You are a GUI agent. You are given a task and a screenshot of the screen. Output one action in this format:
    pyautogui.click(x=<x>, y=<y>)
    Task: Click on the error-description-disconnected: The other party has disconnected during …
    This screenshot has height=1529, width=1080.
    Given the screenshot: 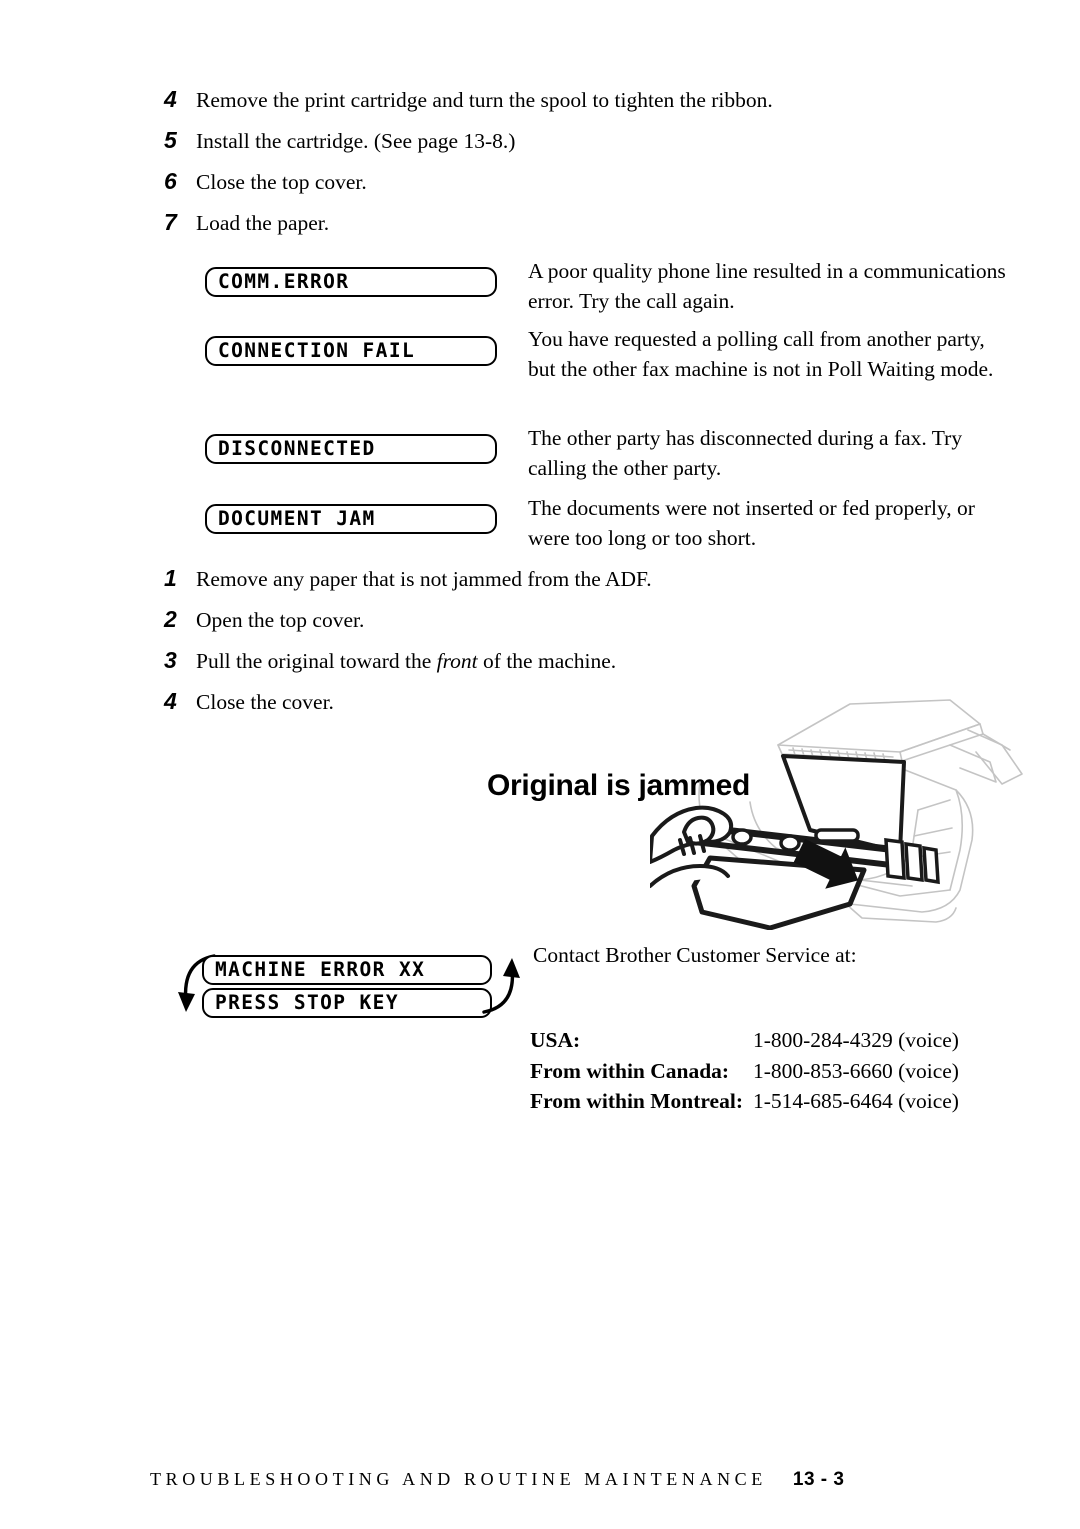 What is the action you would take?
    pyautogui.click(x=745, y=453)
    